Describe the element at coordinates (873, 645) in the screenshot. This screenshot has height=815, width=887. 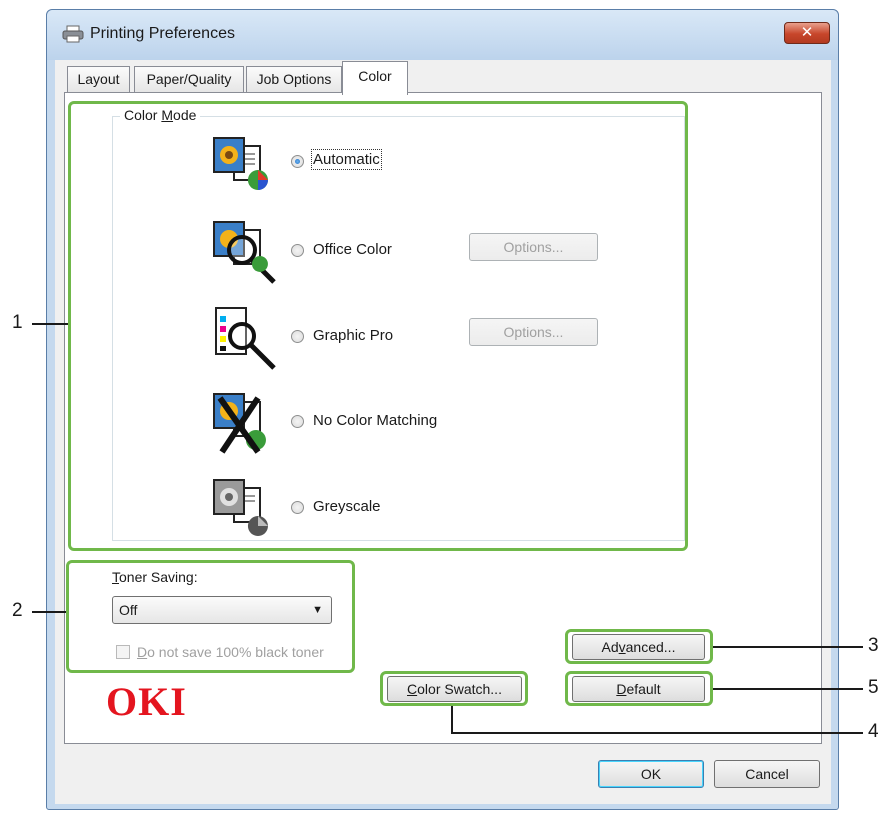
I see `callout-number-3: 3` at that location.